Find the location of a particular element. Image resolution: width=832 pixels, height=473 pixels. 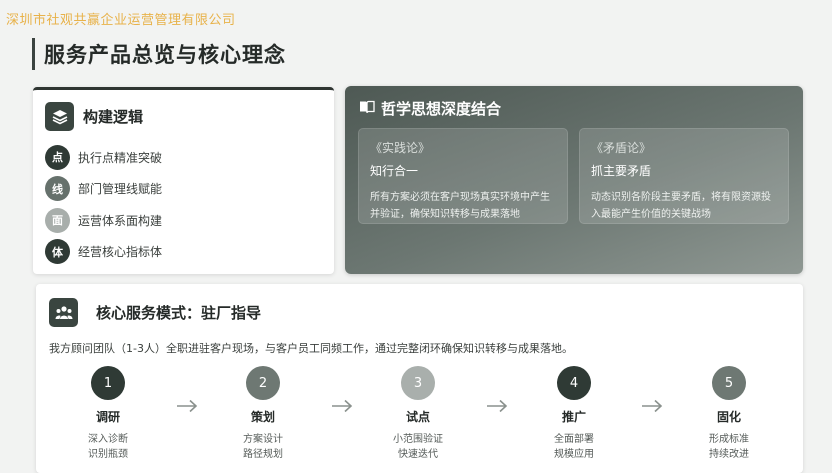

logic-item: 体 经营核心指标体 is located at coordinates (103, 252).